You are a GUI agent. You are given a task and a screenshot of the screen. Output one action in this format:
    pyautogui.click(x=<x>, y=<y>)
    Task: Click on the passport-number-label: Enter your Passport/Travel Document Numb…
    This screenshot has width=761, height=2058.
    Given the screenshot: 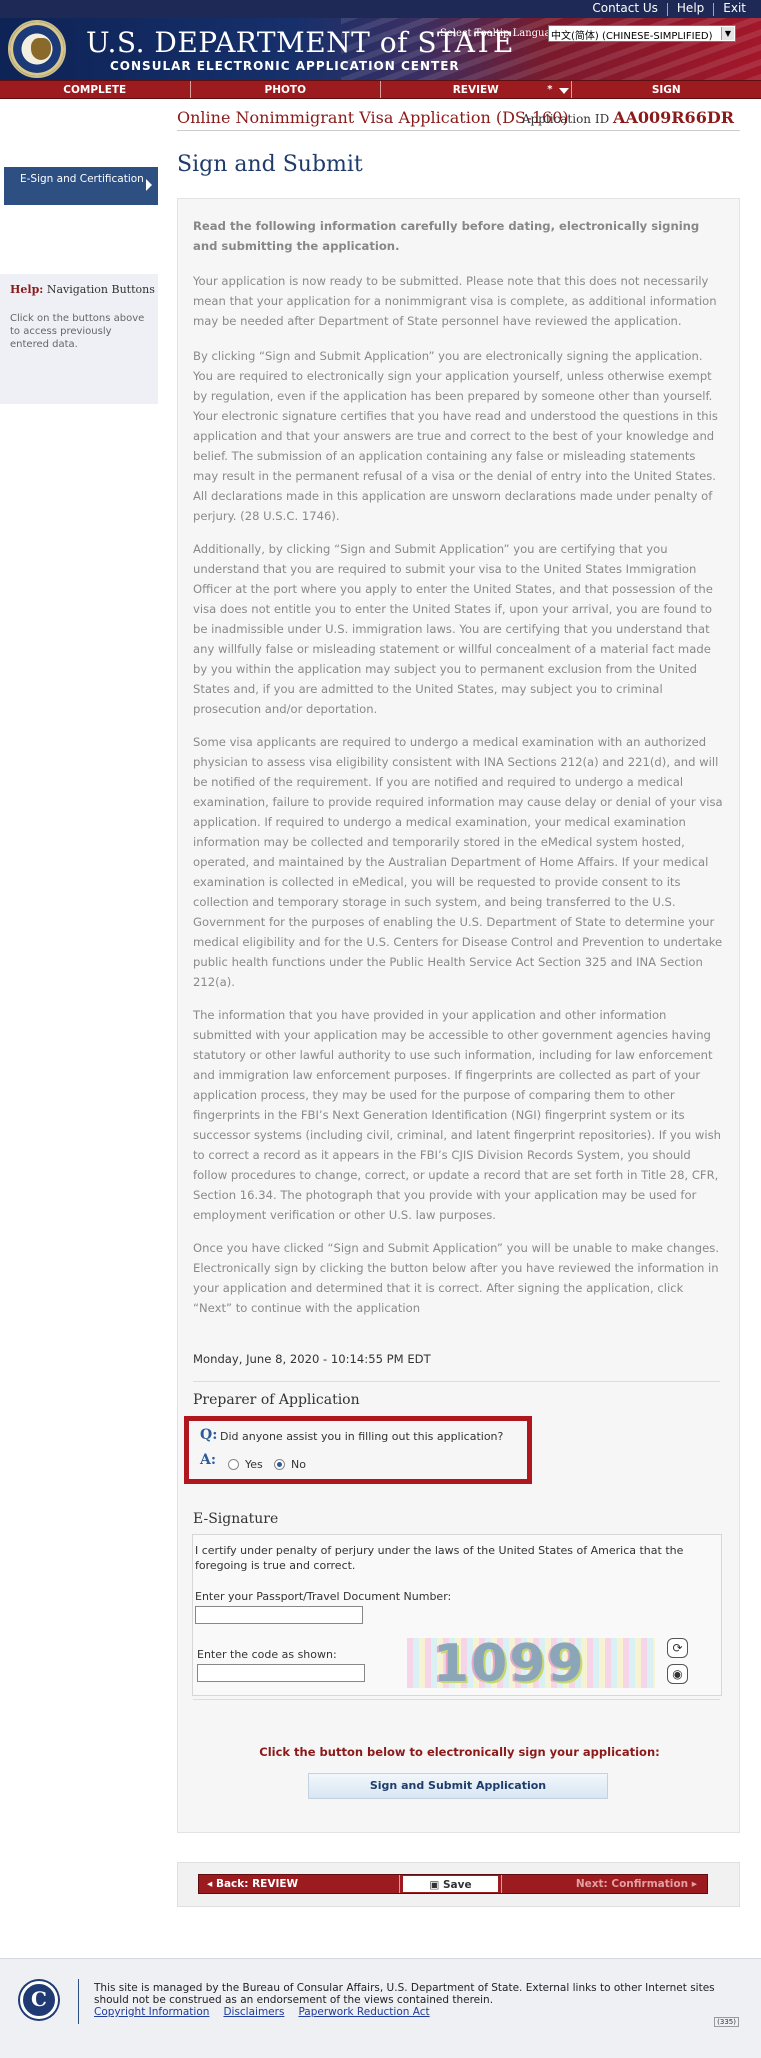 What is the action you would take?
    pyautogui.click(x=323, y=1596)
    